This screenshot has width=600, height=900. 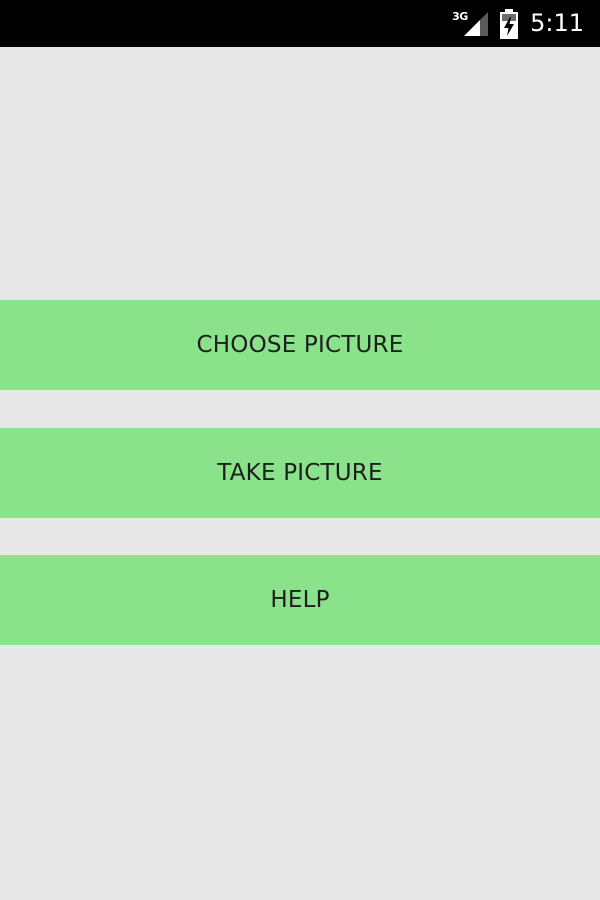 I want to click on clock: 5:11, so click(x=557, y=23).